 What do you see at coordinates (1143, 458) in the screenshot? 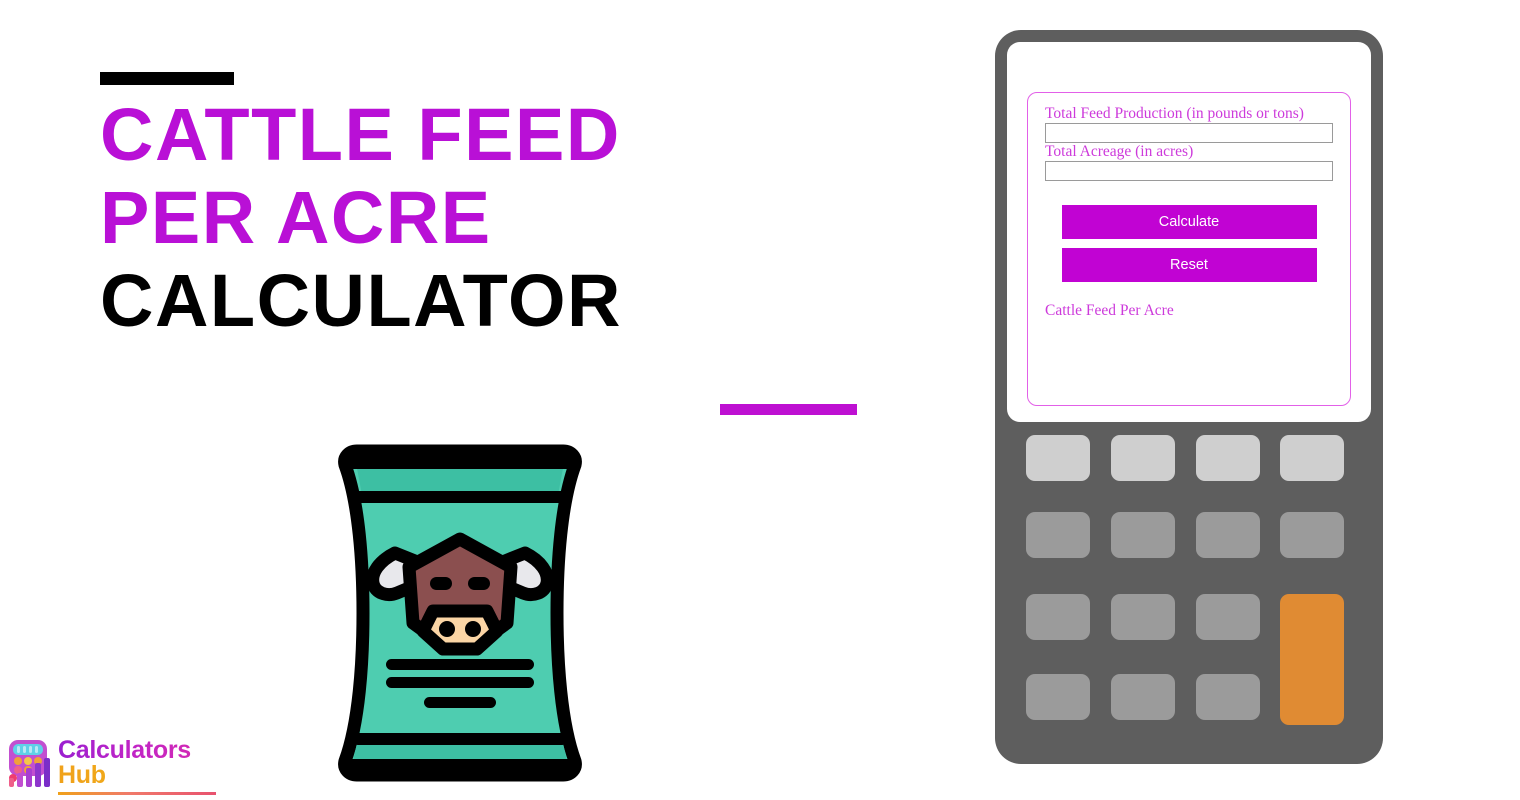
I see `keypad-key-r1c2` at bounding box center [1143, 458].